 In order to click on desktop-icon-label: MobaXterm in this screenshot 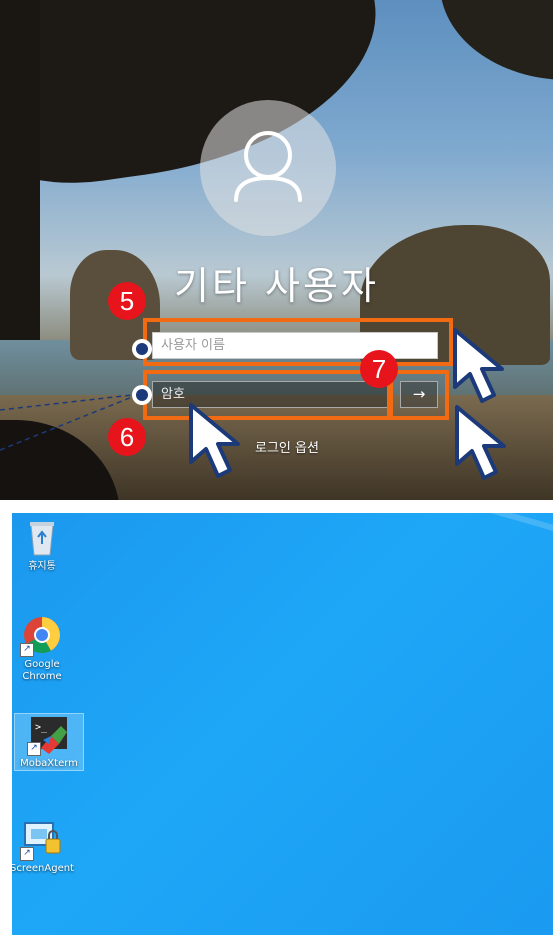, I will do `click(49, 763)`.